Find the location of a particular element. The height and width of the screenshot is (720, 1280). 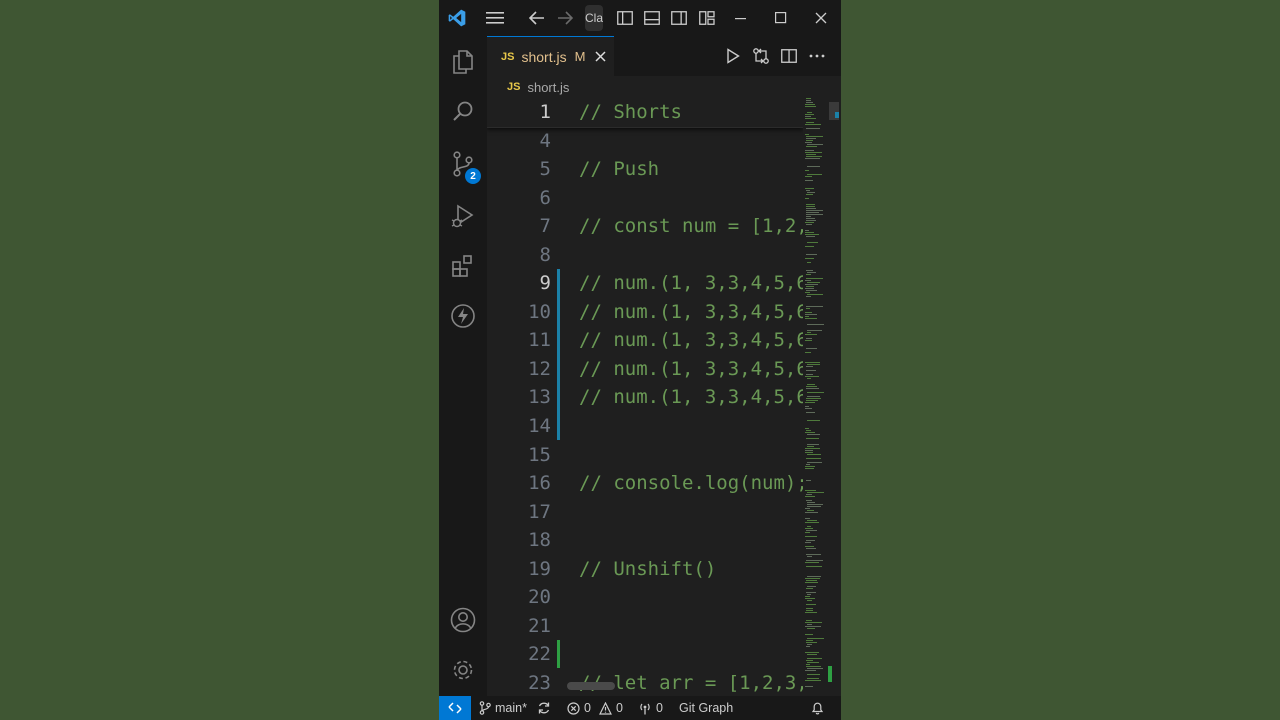

run-debug-icon is located at coordinates (463, 216).